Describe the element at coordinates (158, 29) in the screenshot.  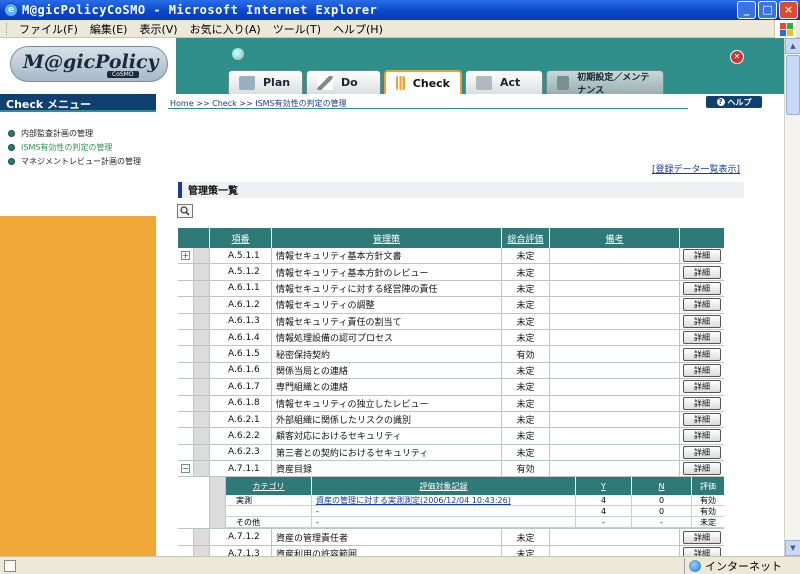
I see `menu-view: 表示(V)` at that location.